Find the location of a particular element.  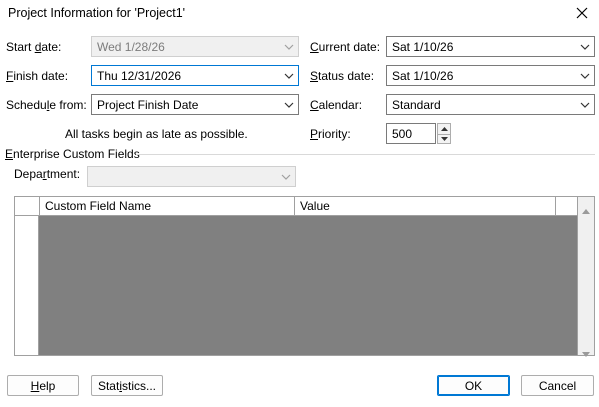

spin-down-icon is located at coordinates (444, 138).